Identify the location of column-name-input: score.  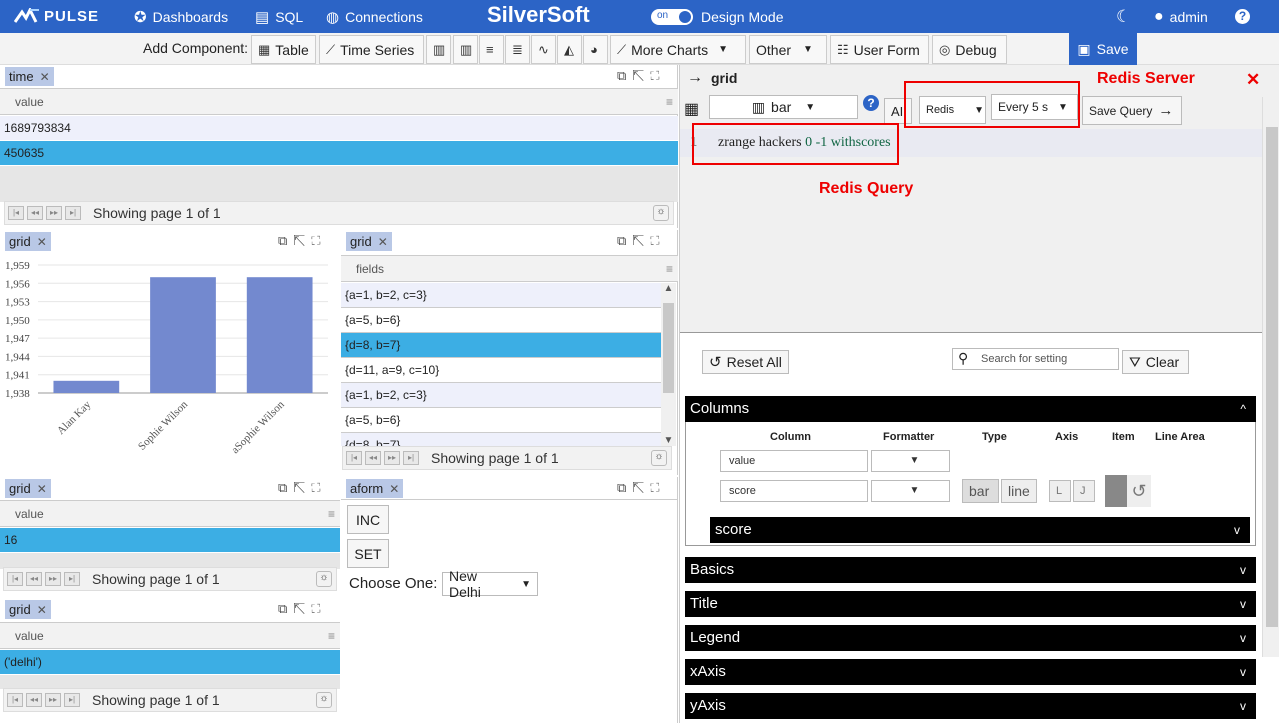
(794, 491).